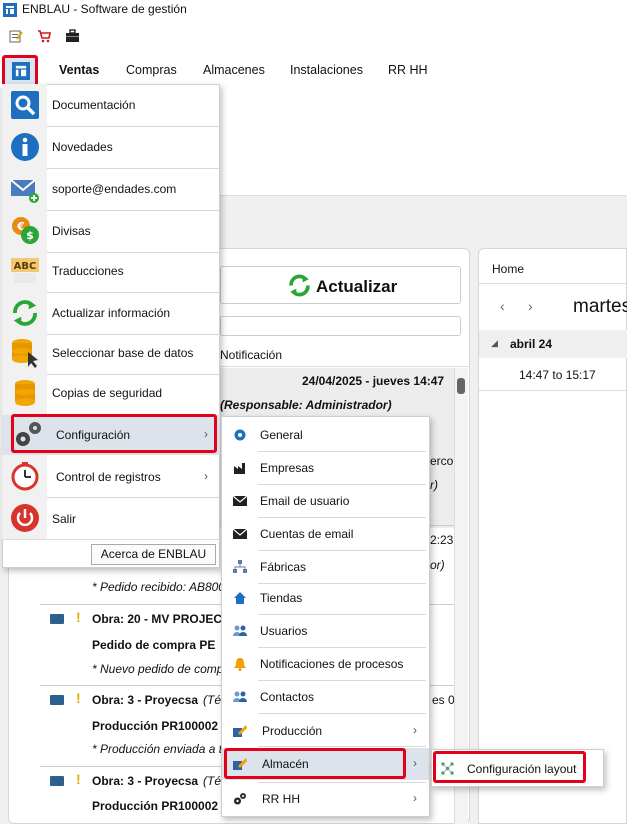 The width and height of the screenshot is (627, 824). What do you see at coordinates (157, 749) in the screenshot?
I see `notification-note: * Producción enviada a t` at bounding box center [157, 749].